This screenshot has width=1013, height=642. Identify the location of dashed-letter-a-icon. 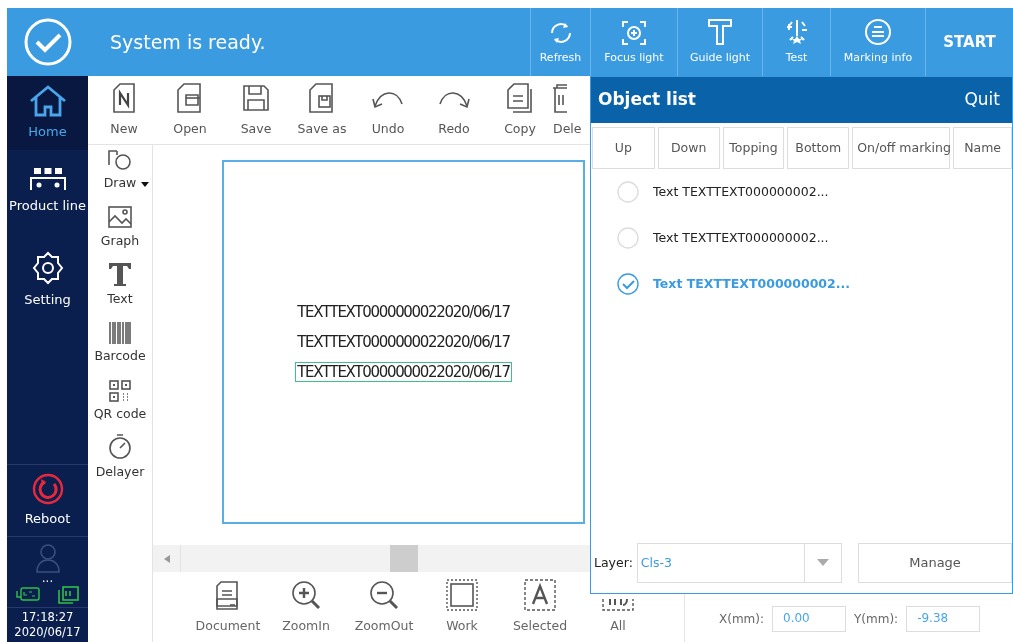
(540, 595).